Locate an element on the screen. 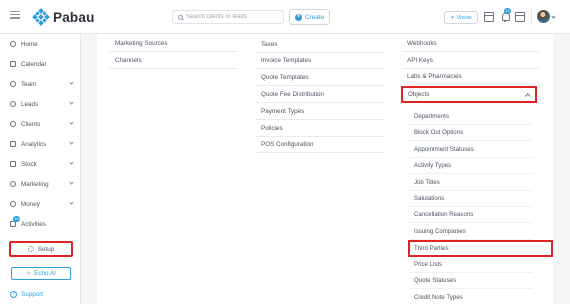 The image size is (570, 304). settings-link-quote-templates: Quote Templates is located at coordinates (320, 78).